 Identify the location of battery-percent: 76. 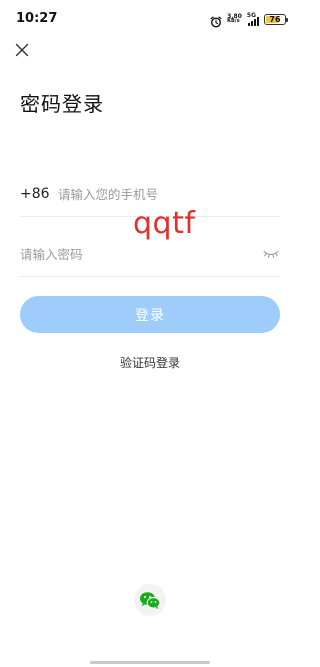
(275, 19).